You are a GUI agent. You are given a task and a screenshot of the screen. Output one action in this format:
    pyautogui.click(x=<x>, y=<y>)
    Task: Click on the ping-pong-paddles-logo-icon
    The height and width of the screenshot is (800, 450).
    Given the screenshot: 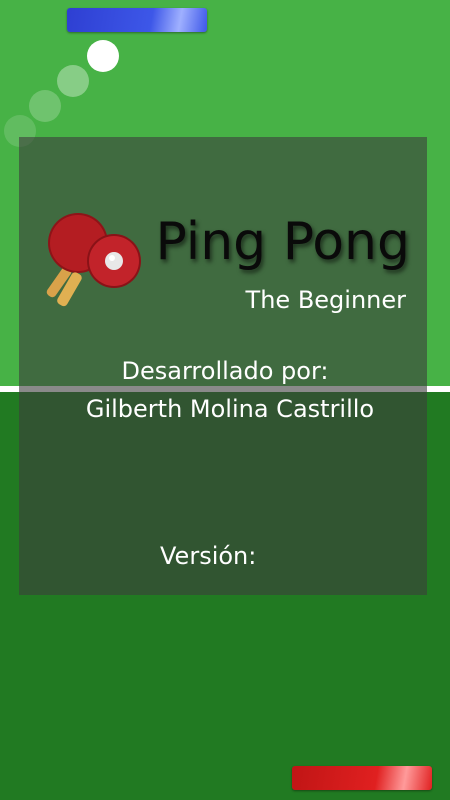 What is the action you would take?
    pyautogui.click(x=93, y=260)
    